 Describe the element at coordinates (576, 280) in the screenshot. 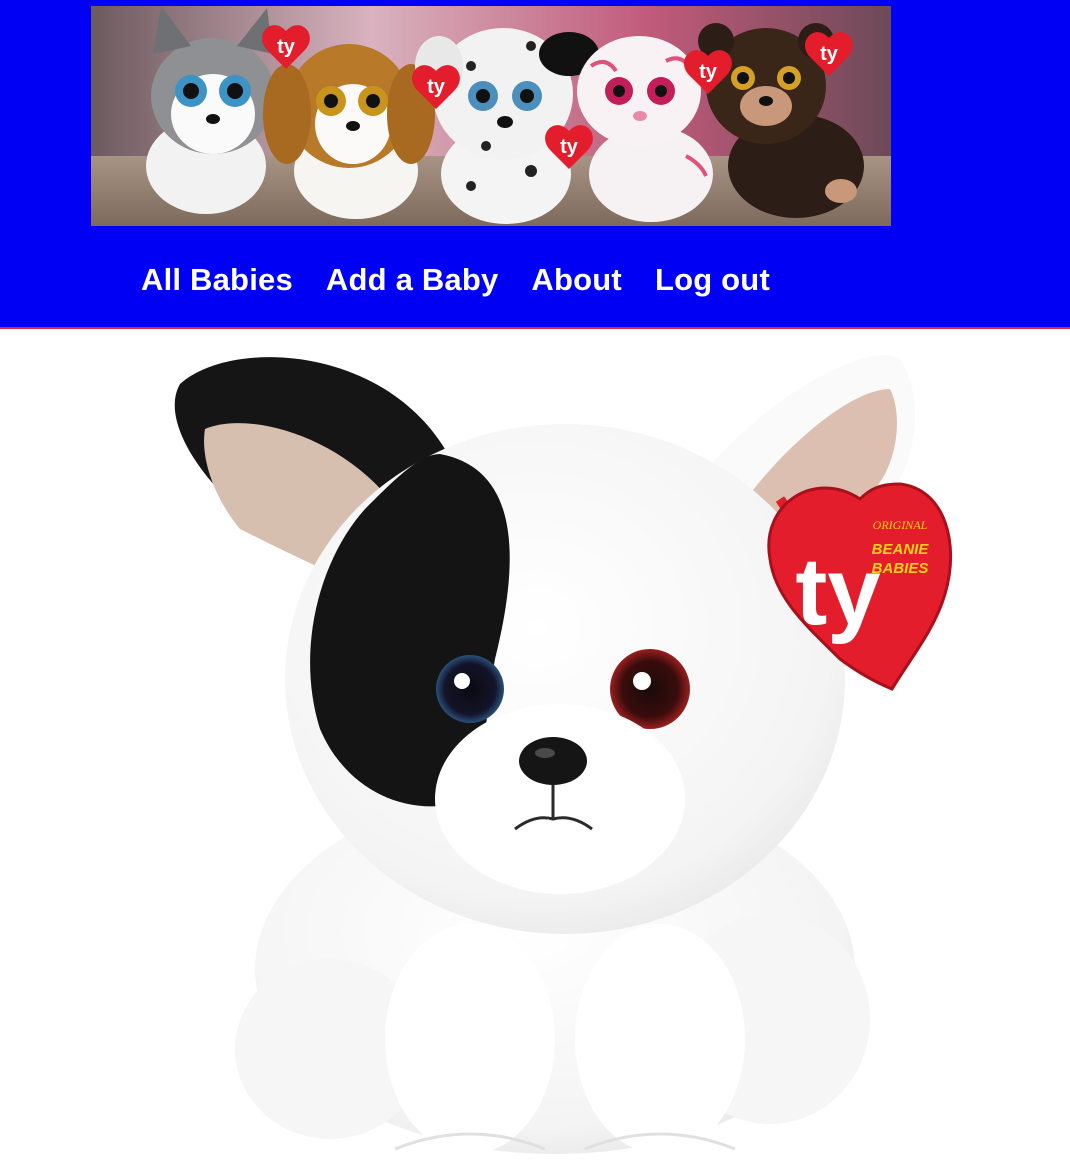

I see `nav-link-about: About` at that location.